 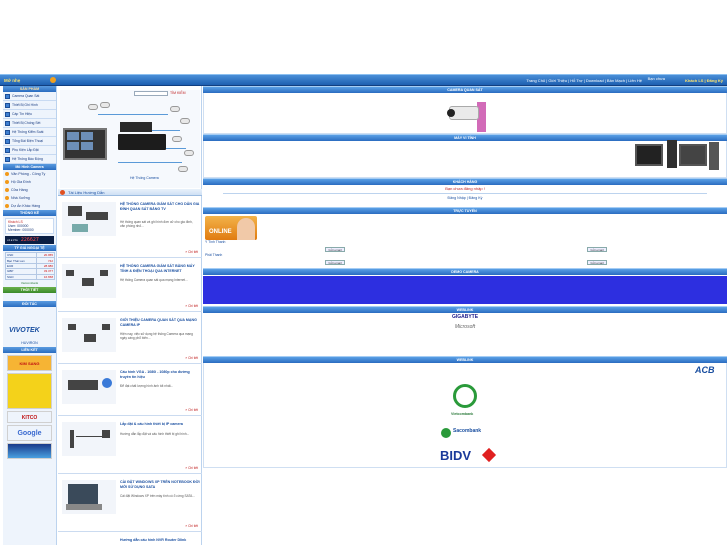 I want to click on solution-label: Văn Phòng - Công Ty, so click(x=28, y=174).